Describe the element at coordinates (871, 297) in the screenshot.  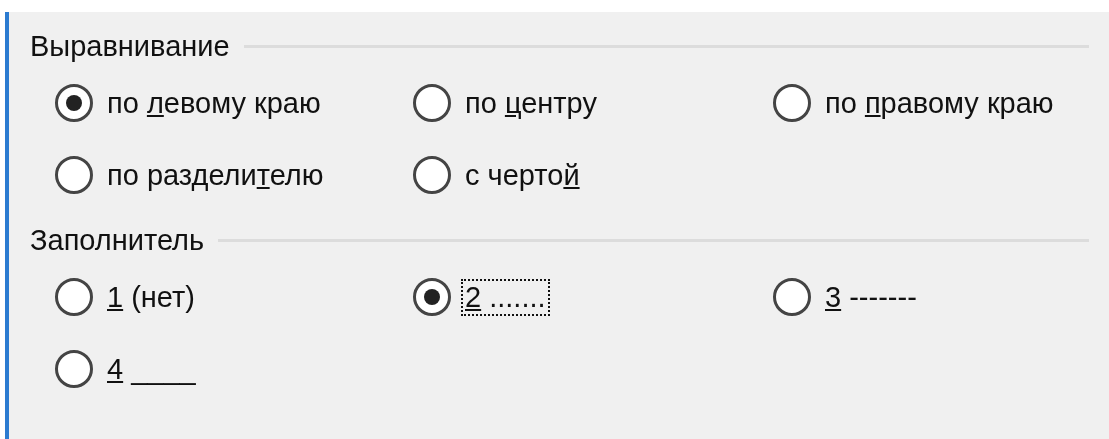
I see `radio-label: 3 -------` at that location.